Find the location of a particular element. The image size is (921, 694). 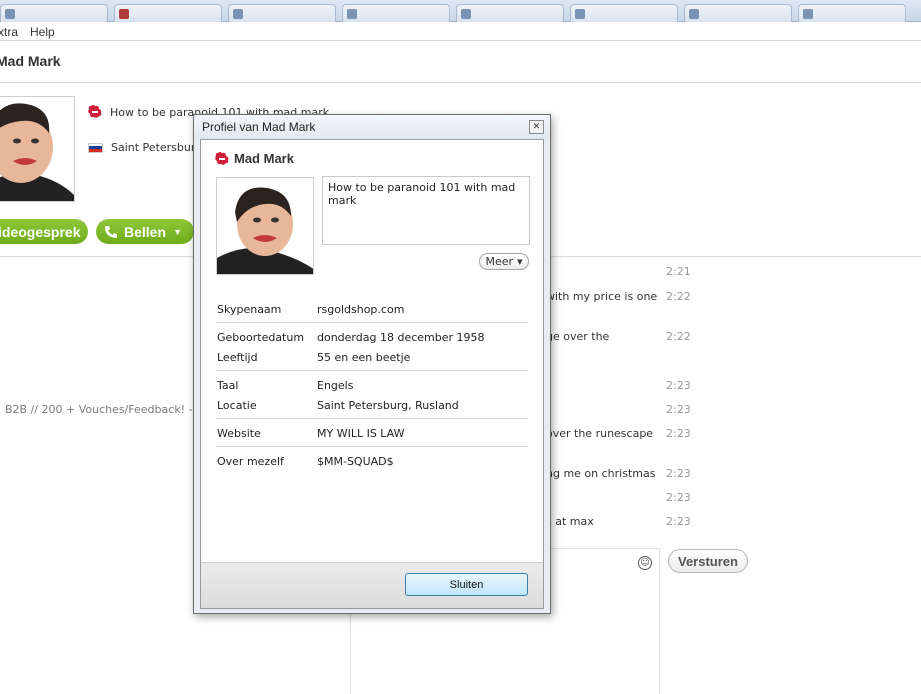

dialog-footer: Sluiten is located at coordinates (372, 585).